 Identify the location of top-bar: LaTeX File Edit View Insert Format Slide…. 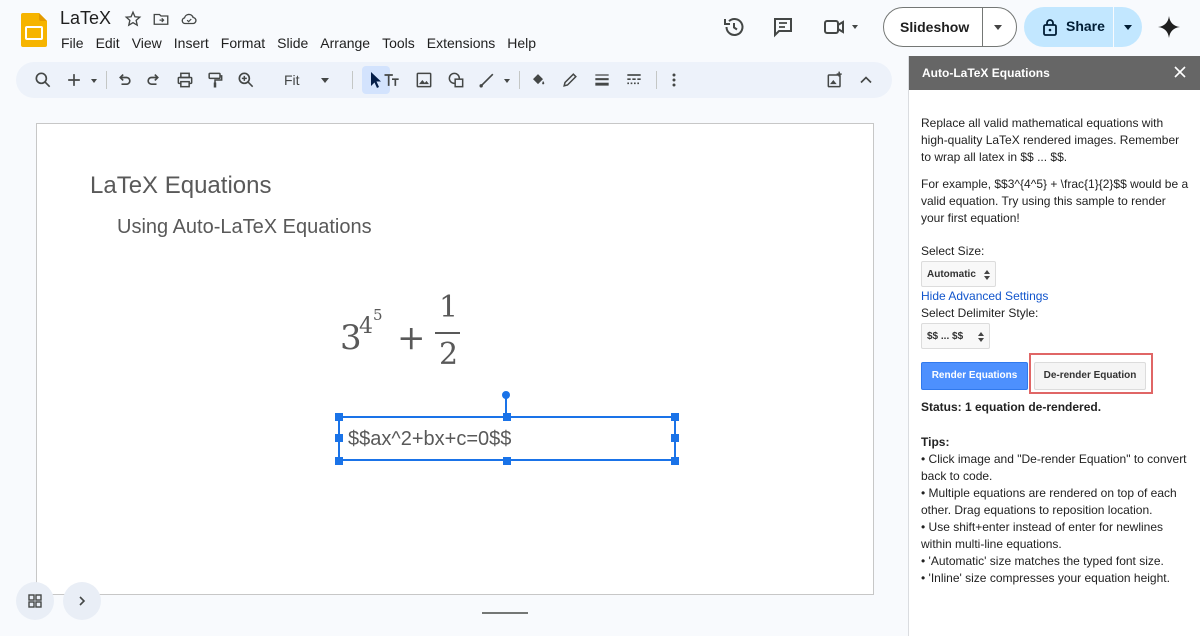
(600, 30).